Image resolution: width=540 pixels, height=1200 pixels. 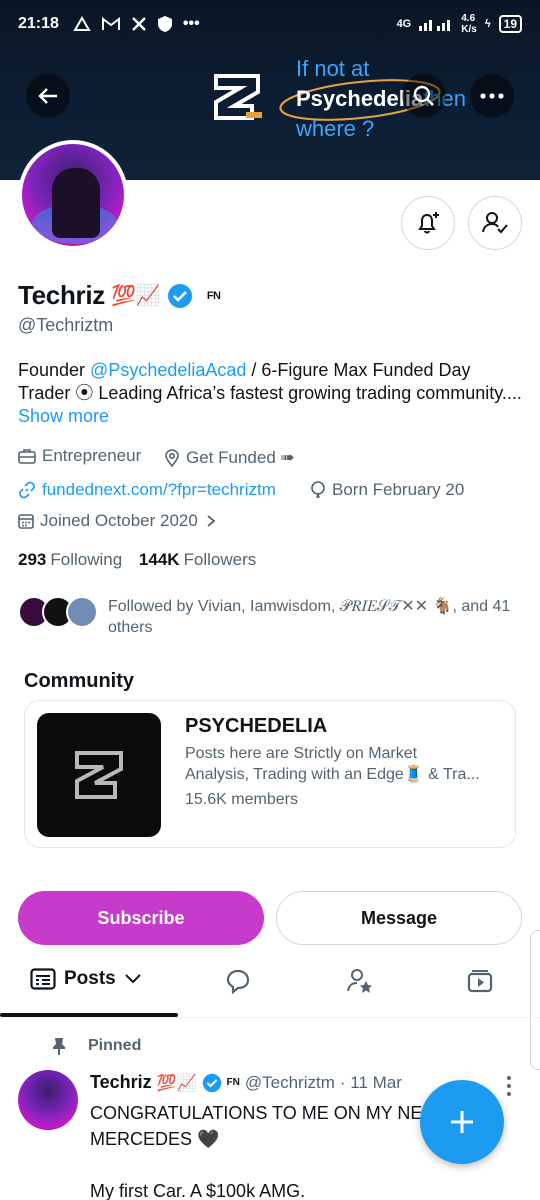 What do you see at coordinates (63, 416) in the screenshot?
I see `show-more-link: Show more` at bounding box center [63, 416].